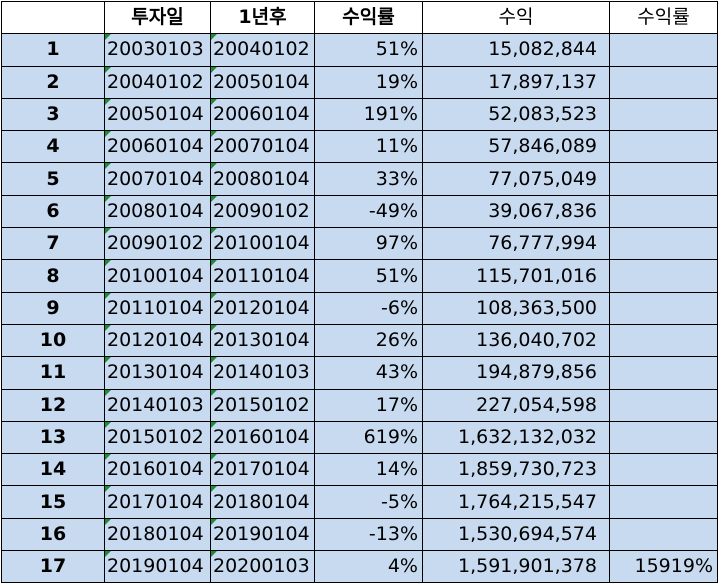  I want to click on after-date-cell: 20100104, so click(262, 244).